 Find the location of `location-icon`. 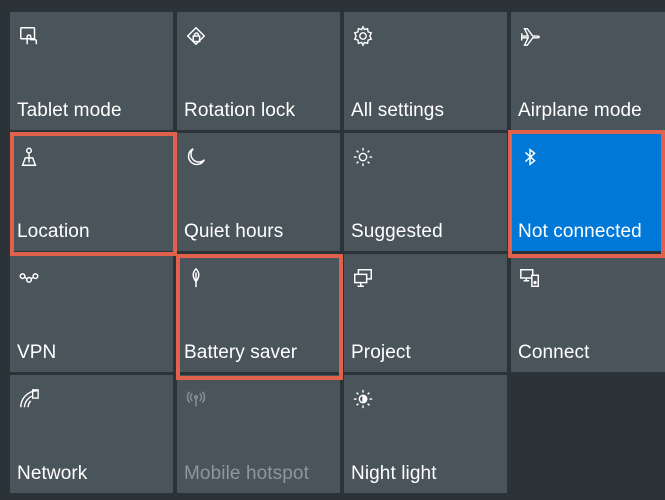

location-icon is located at coordinates (29, 157).